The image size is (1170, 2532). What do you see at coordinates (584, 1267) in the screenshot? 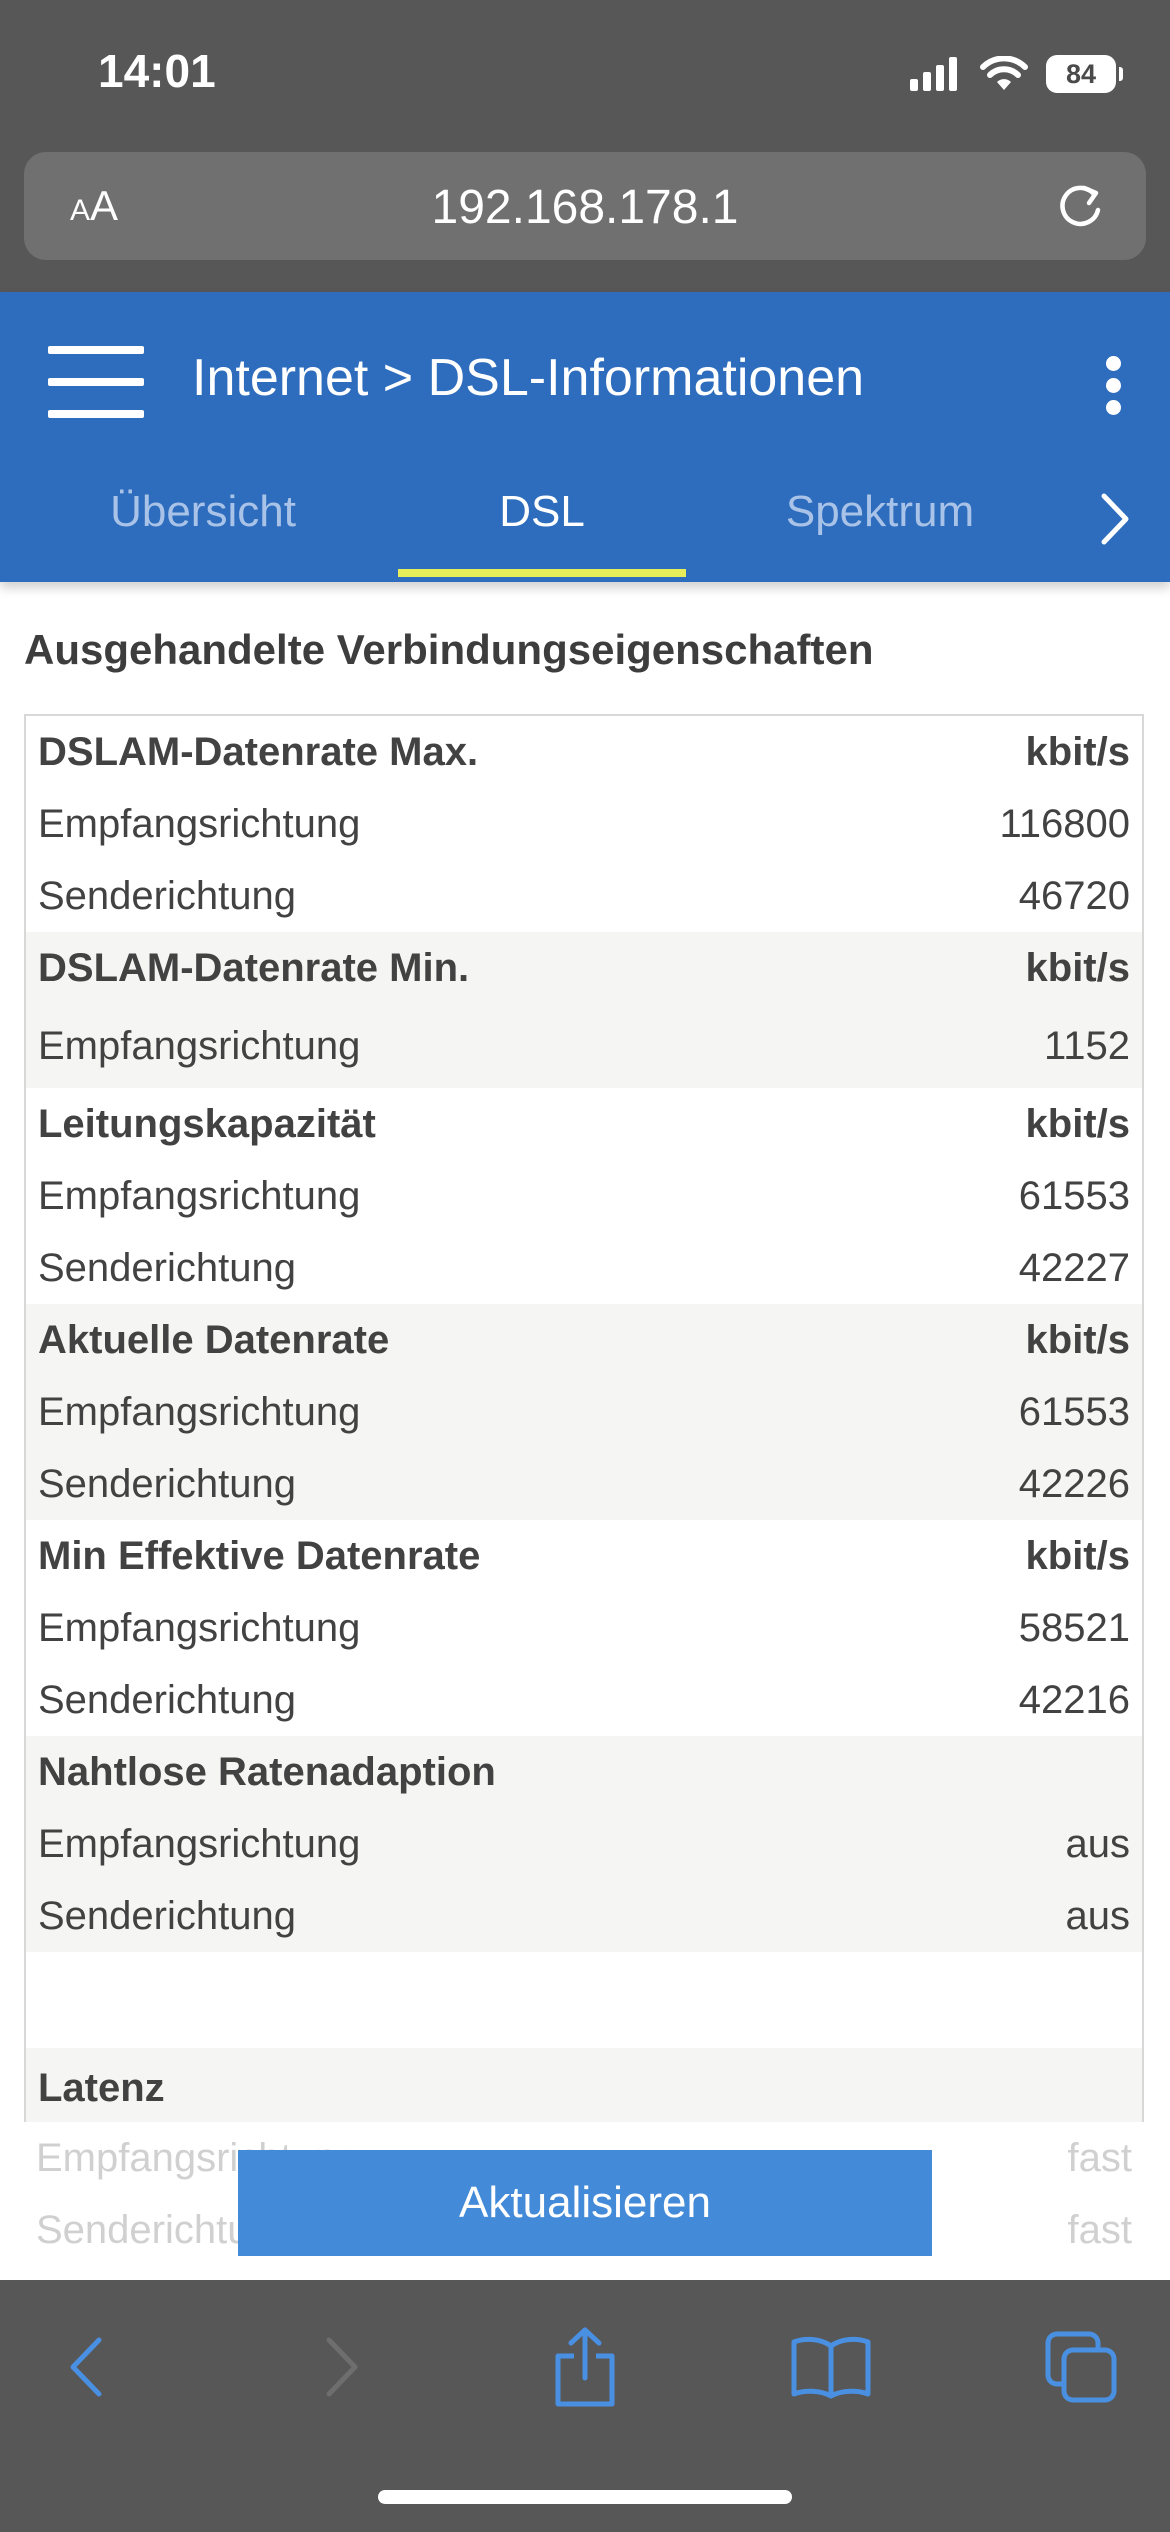
I see `table-row: Senderichtung 42227` at bounding box center [584, 1267].